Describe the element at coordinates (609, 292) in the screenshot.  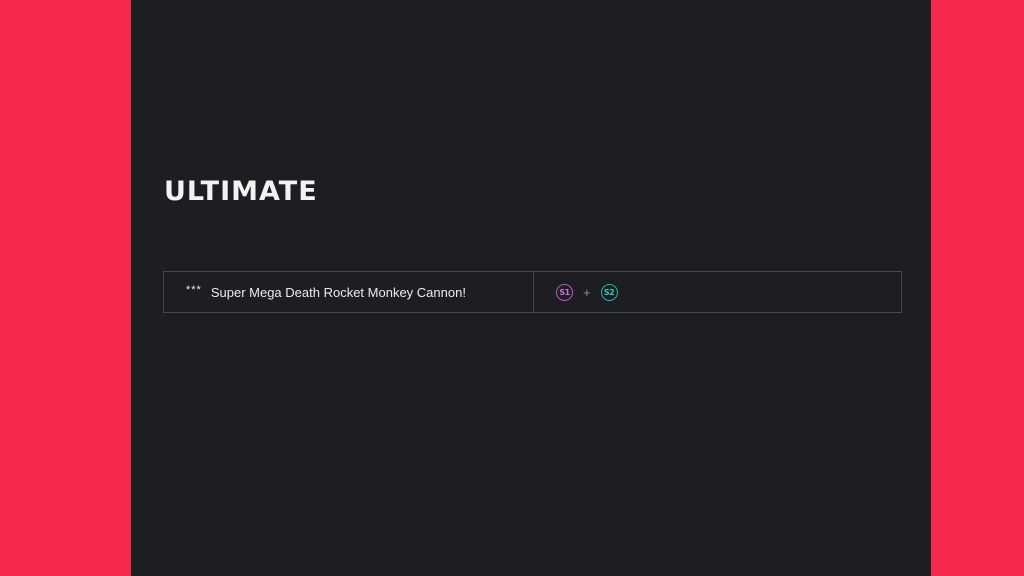
I see `s2-button-icon: S2` at that location.